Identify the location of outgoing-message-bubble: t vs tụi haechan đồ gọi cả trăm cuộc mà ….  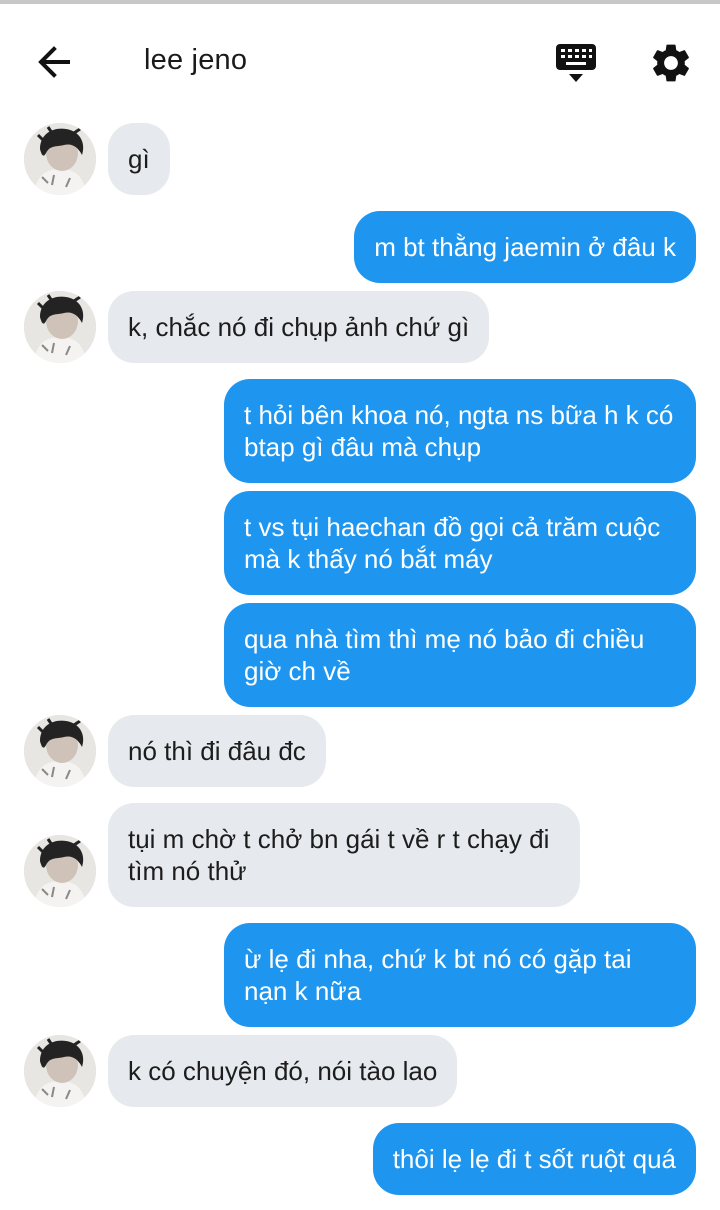
(460, 543).